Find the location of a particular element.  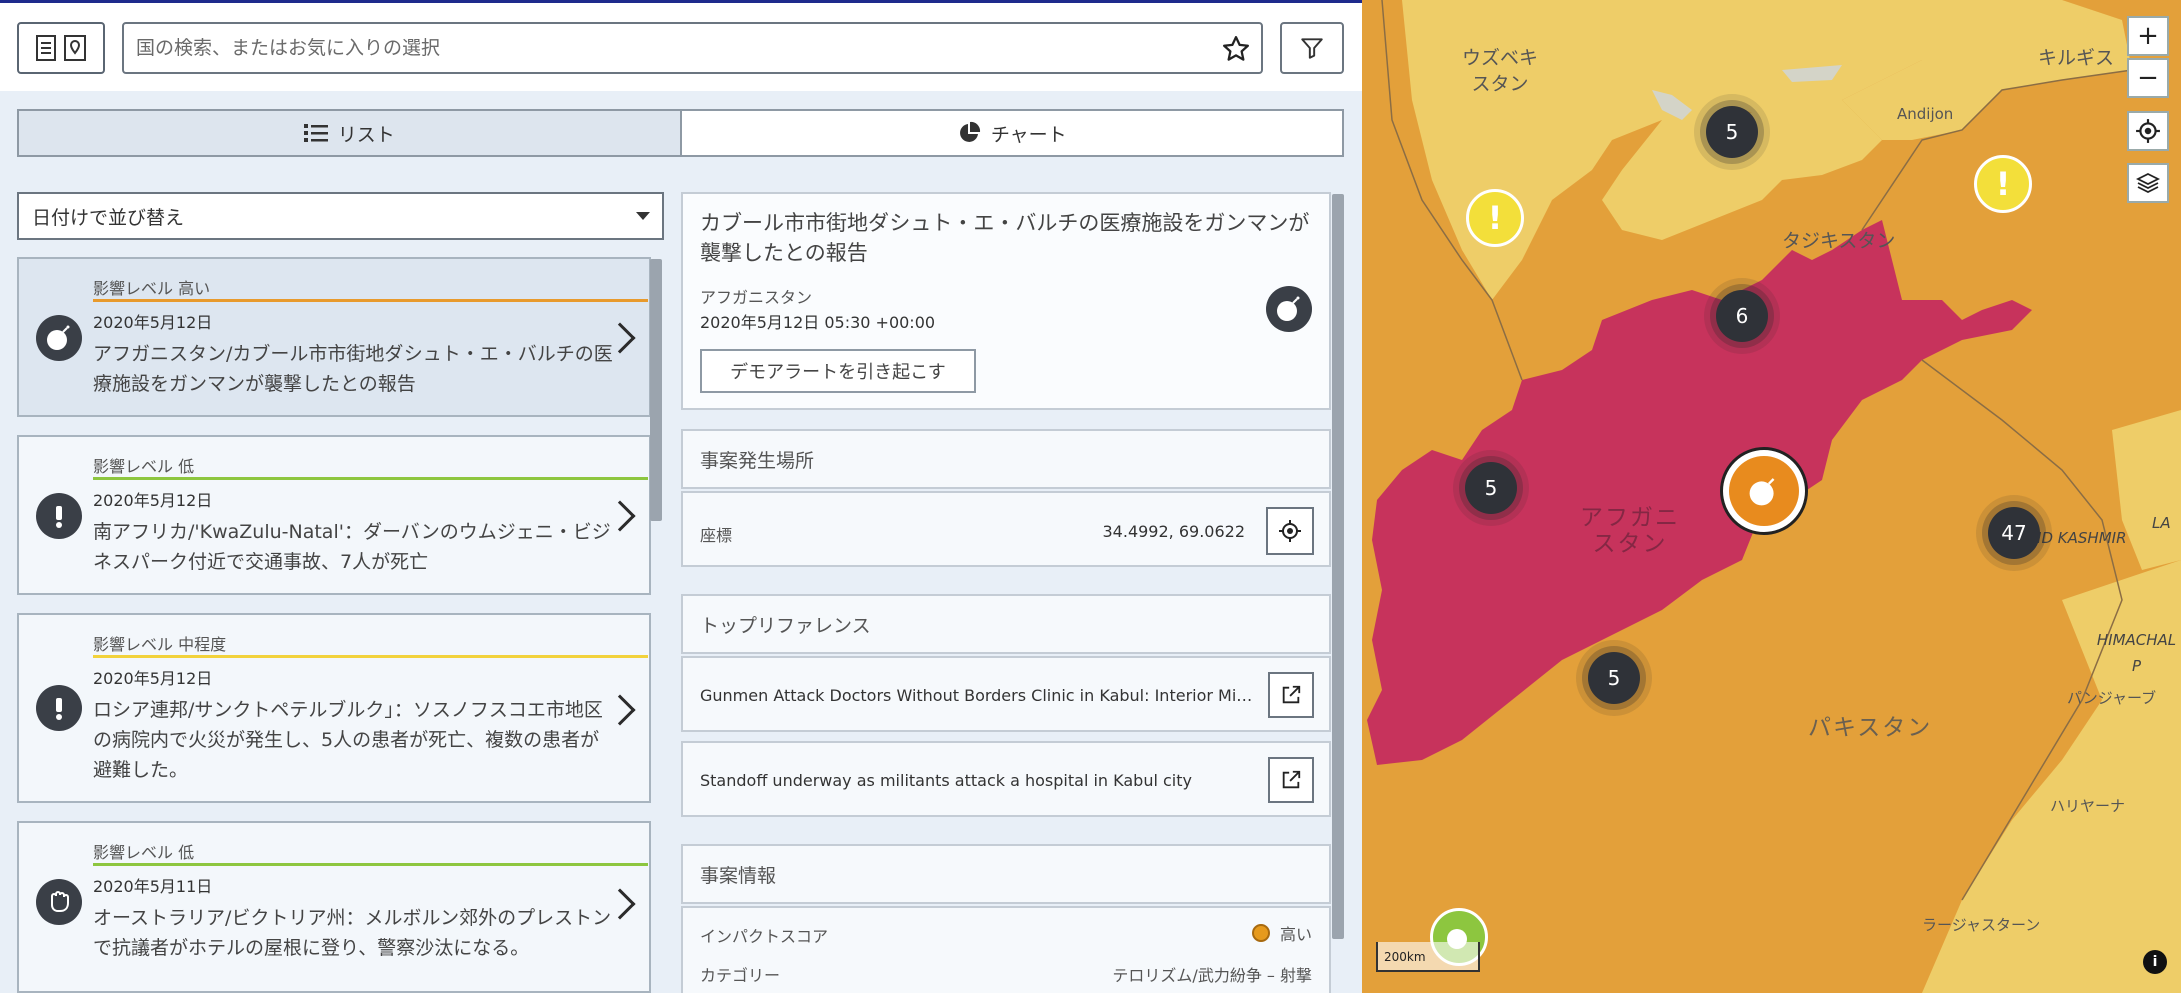

star-icon is located at coordinates (1236, 49).